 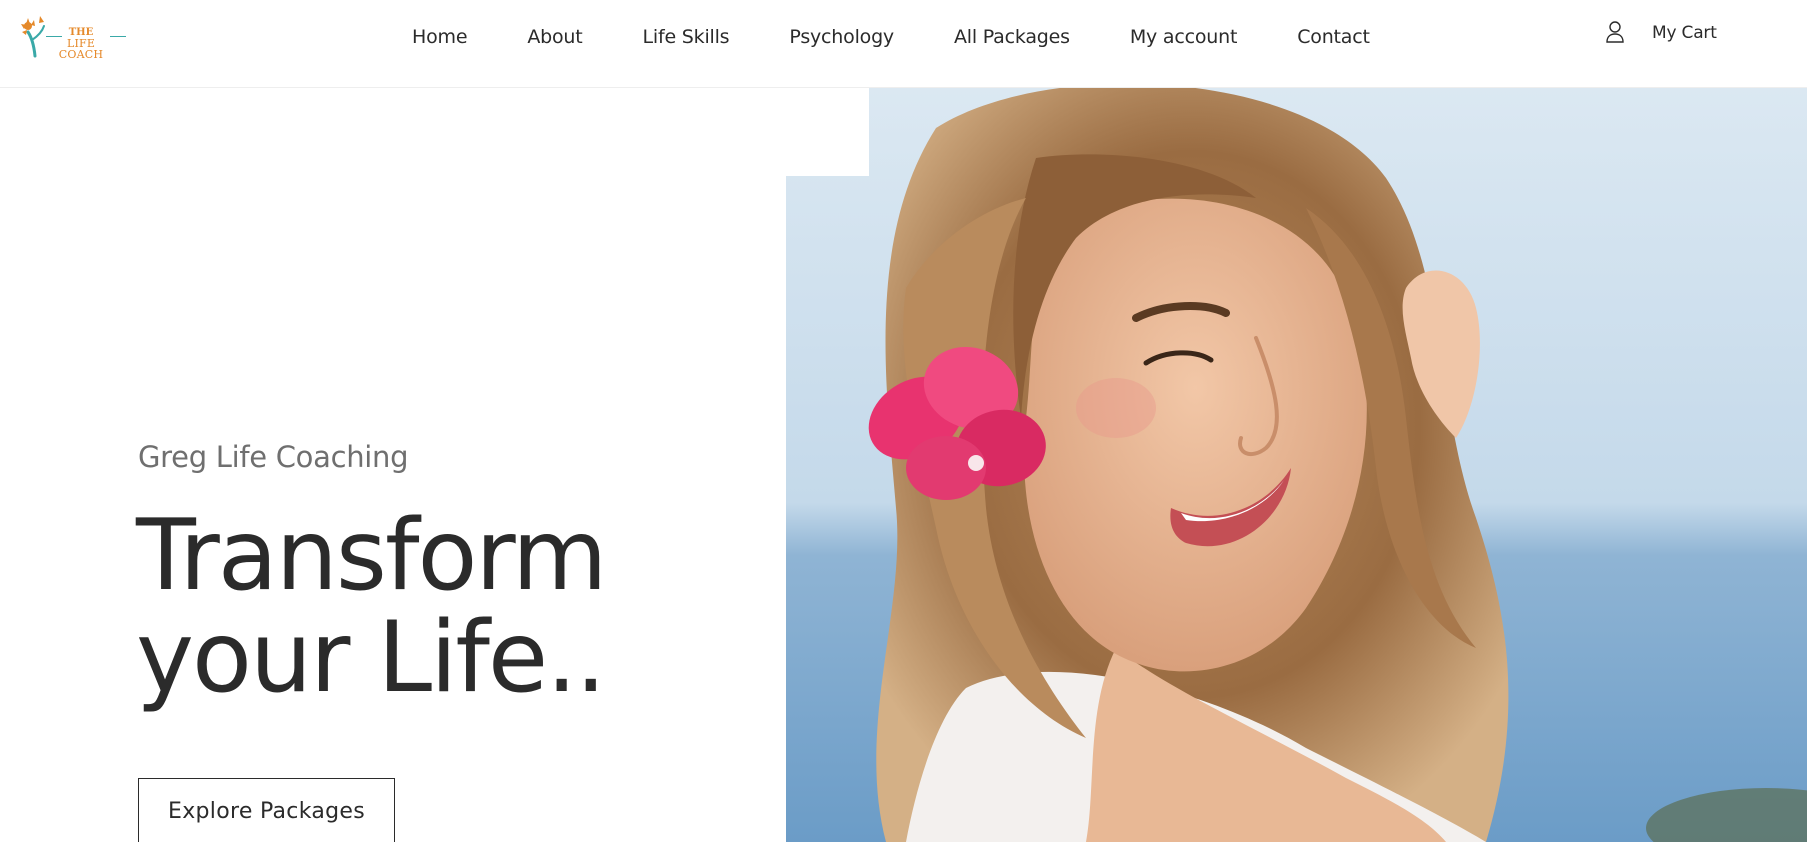 I want to click on hero-title-line-1: Transform, so click(x=371, y=556).